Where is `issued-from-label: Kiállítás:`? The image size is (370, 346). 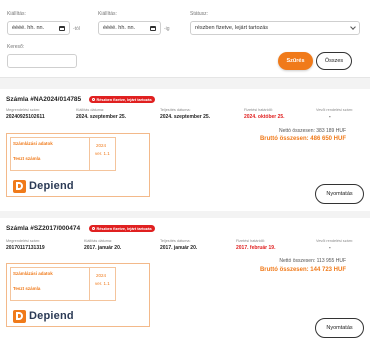
issued-from-label: Kiállítás: is located at coordinates (16, 14).